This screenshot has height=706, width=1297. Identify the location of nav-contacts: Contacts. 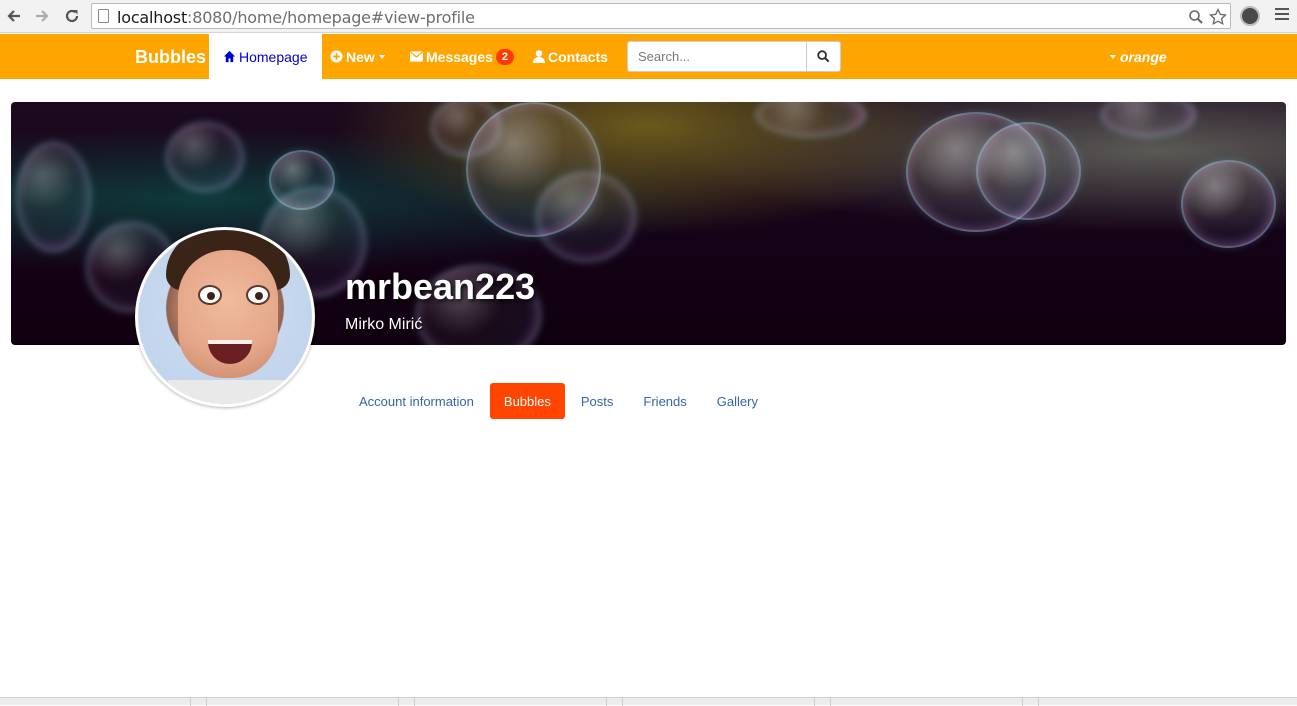
(570, 56).